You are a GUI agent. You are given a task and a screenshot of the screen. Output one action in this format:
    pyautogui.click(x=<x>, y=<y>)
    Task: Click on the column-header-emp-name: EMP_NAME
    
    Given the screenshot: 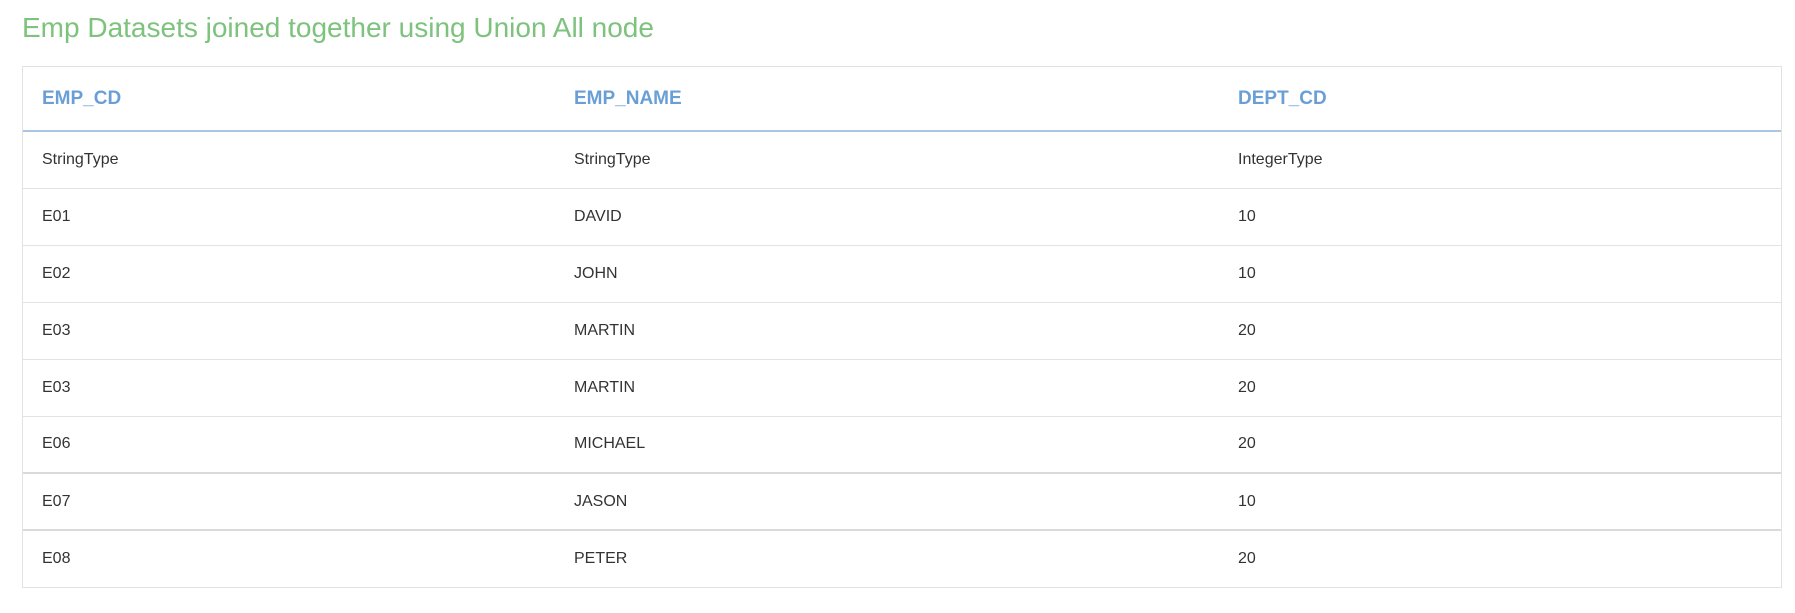 What is the action you would take?
    pyautogui.click(x=887, y=99)
    